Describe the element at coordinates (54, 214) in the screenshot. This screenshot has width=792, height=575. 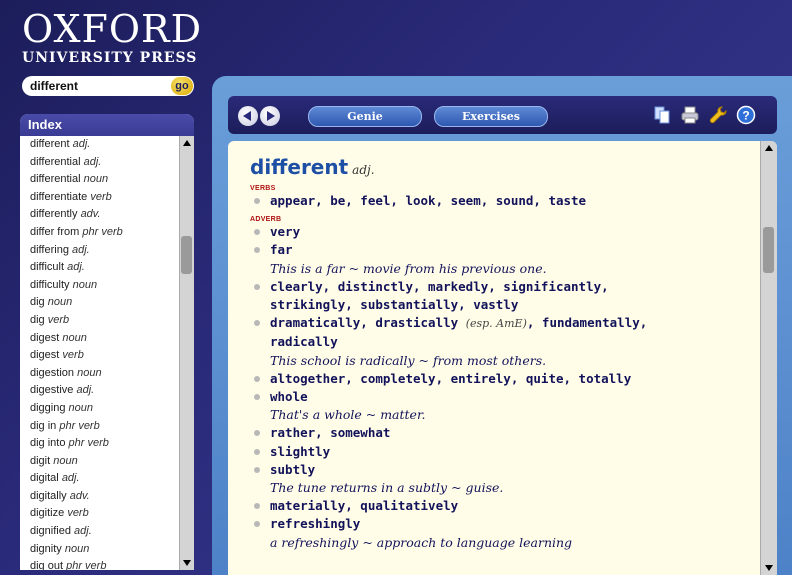
I see `index-item-word: differently` at that location.